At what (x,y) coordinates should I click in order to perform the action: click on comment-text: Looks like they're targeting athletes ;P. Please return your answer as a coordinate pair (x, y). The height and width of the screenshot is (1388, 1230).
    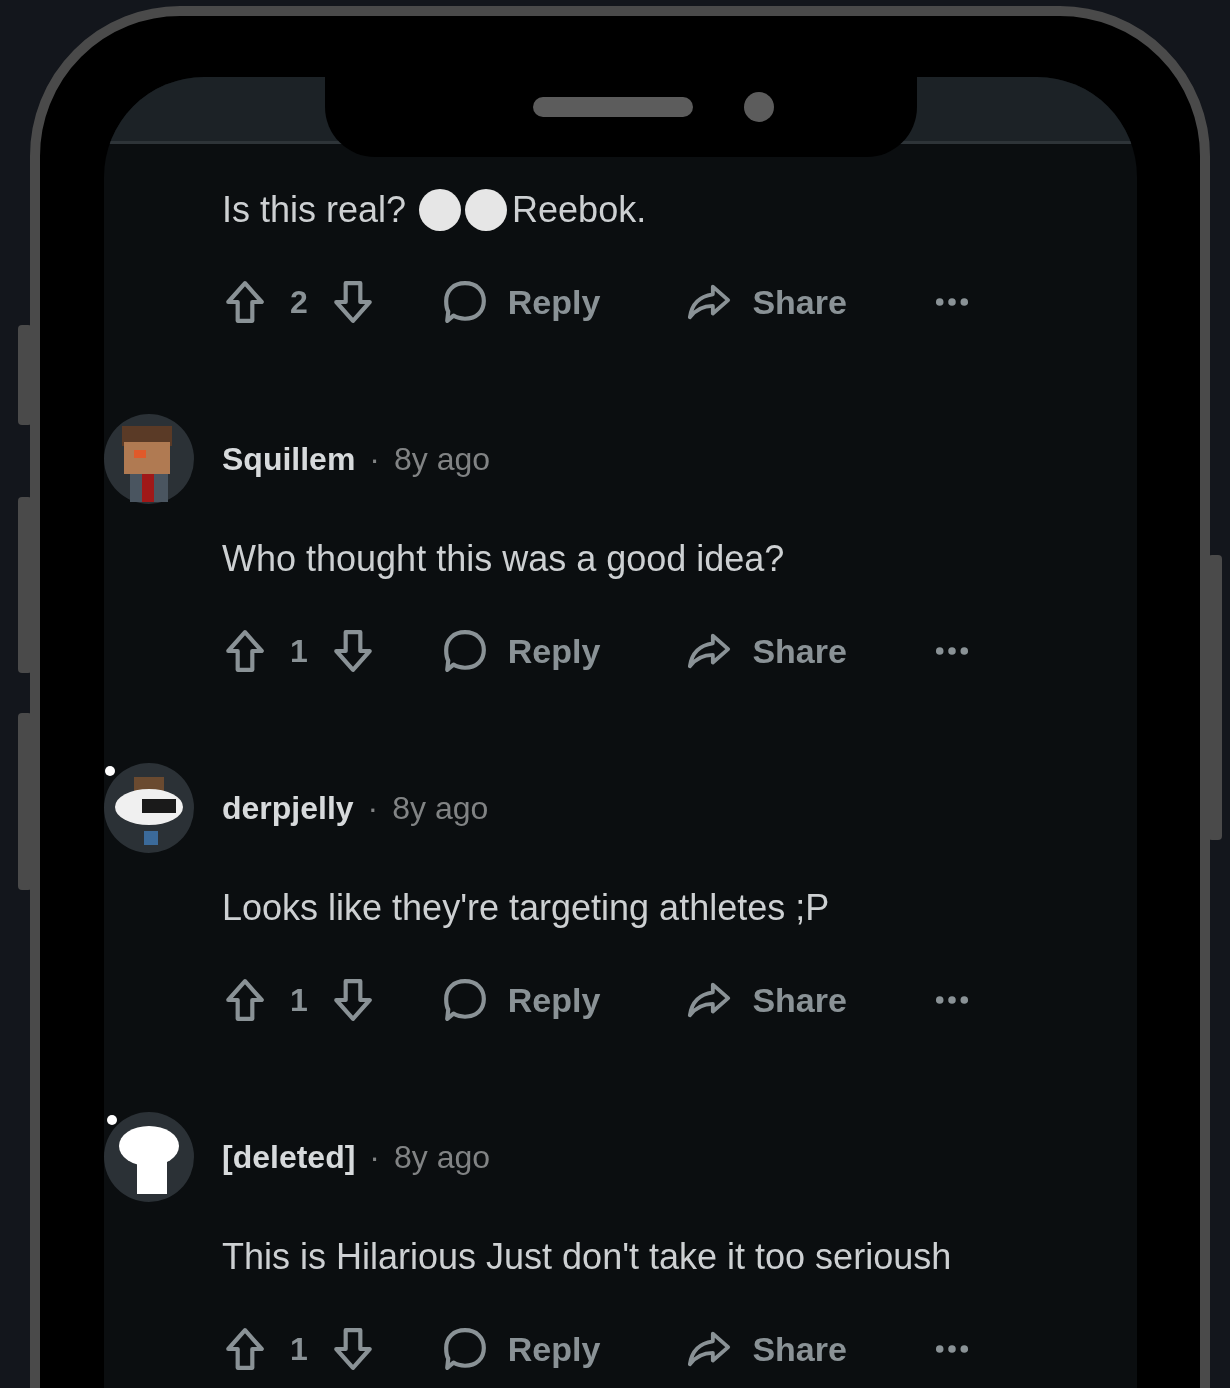
    Looking at the image, I should click on (526, 908).